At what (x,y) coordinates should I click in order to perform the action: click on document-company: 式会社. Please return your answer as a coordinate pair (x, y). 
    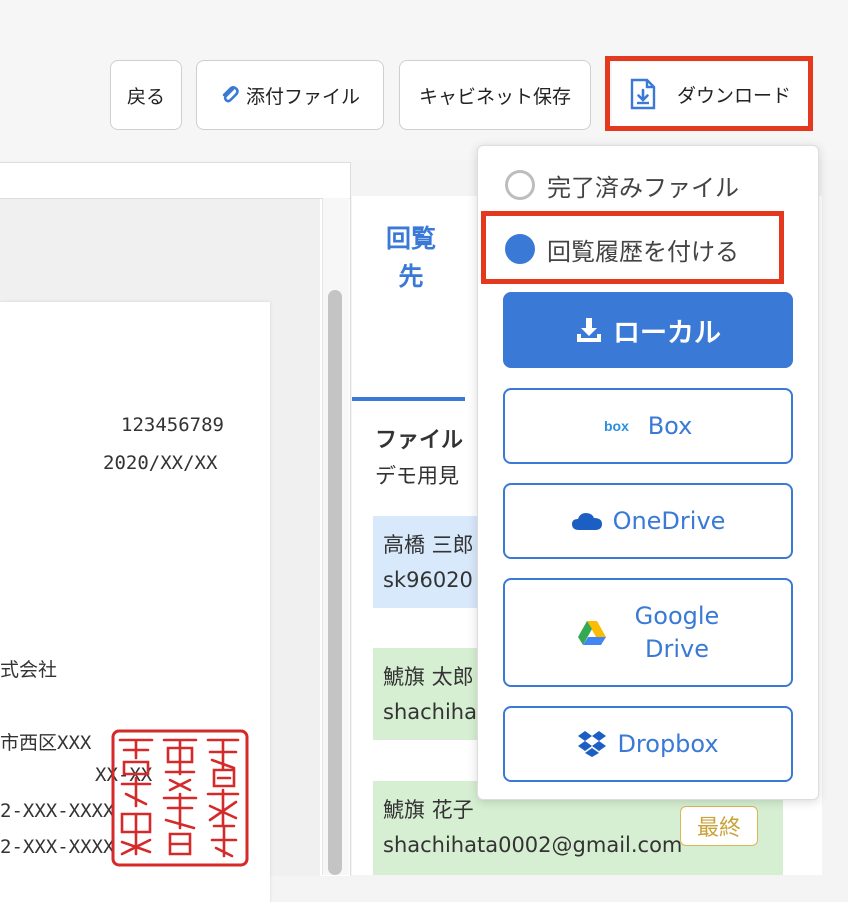
    Looking at the image, I should click on (29, 670).